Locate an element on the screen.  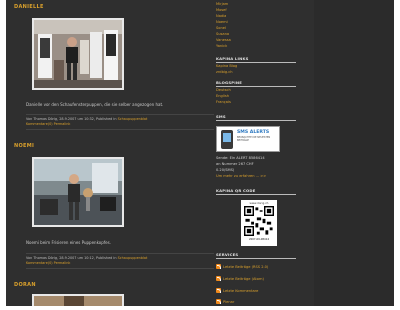
sidebar-link: Noemi is located at coordinates (222, 22).